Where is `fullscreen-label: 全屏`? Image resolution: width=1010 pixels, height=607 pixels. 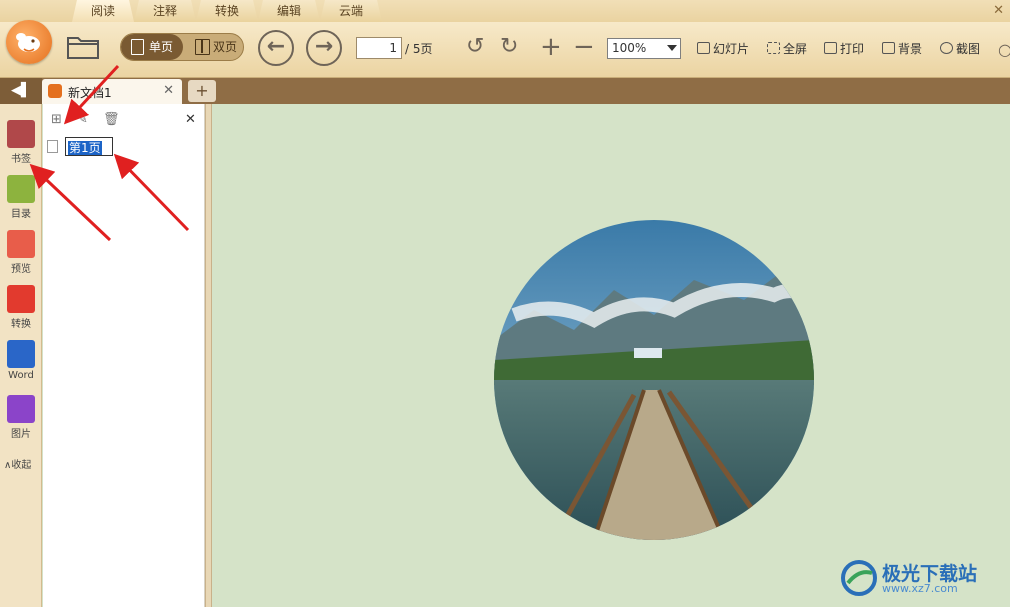
fullscreen-label: 全屏 is located at coordinates (795, 49).